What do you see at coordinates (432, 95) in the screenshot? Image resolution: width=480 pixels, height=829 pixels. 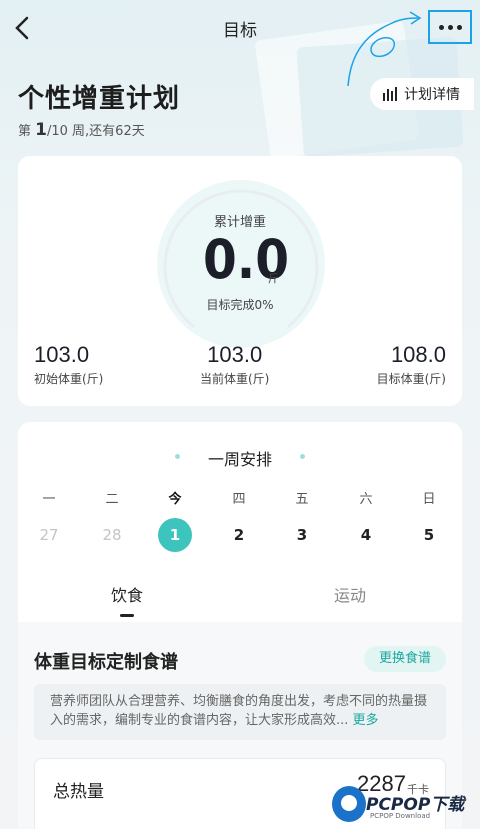 I see `plan-detail-label: 计划详情` at bounding box center [432, 95].